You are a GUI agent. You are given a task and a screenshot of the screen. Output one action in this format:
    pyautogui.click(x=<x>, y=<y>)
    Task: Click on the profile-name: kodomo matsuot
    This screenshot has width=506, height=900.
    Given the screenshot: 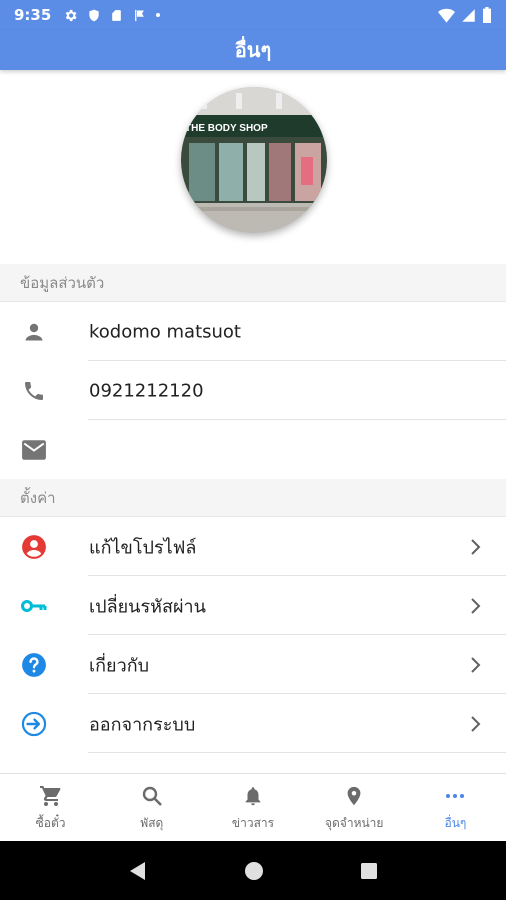 What is the action you would take?
    pyautogui.click(x=165, y=331)
    